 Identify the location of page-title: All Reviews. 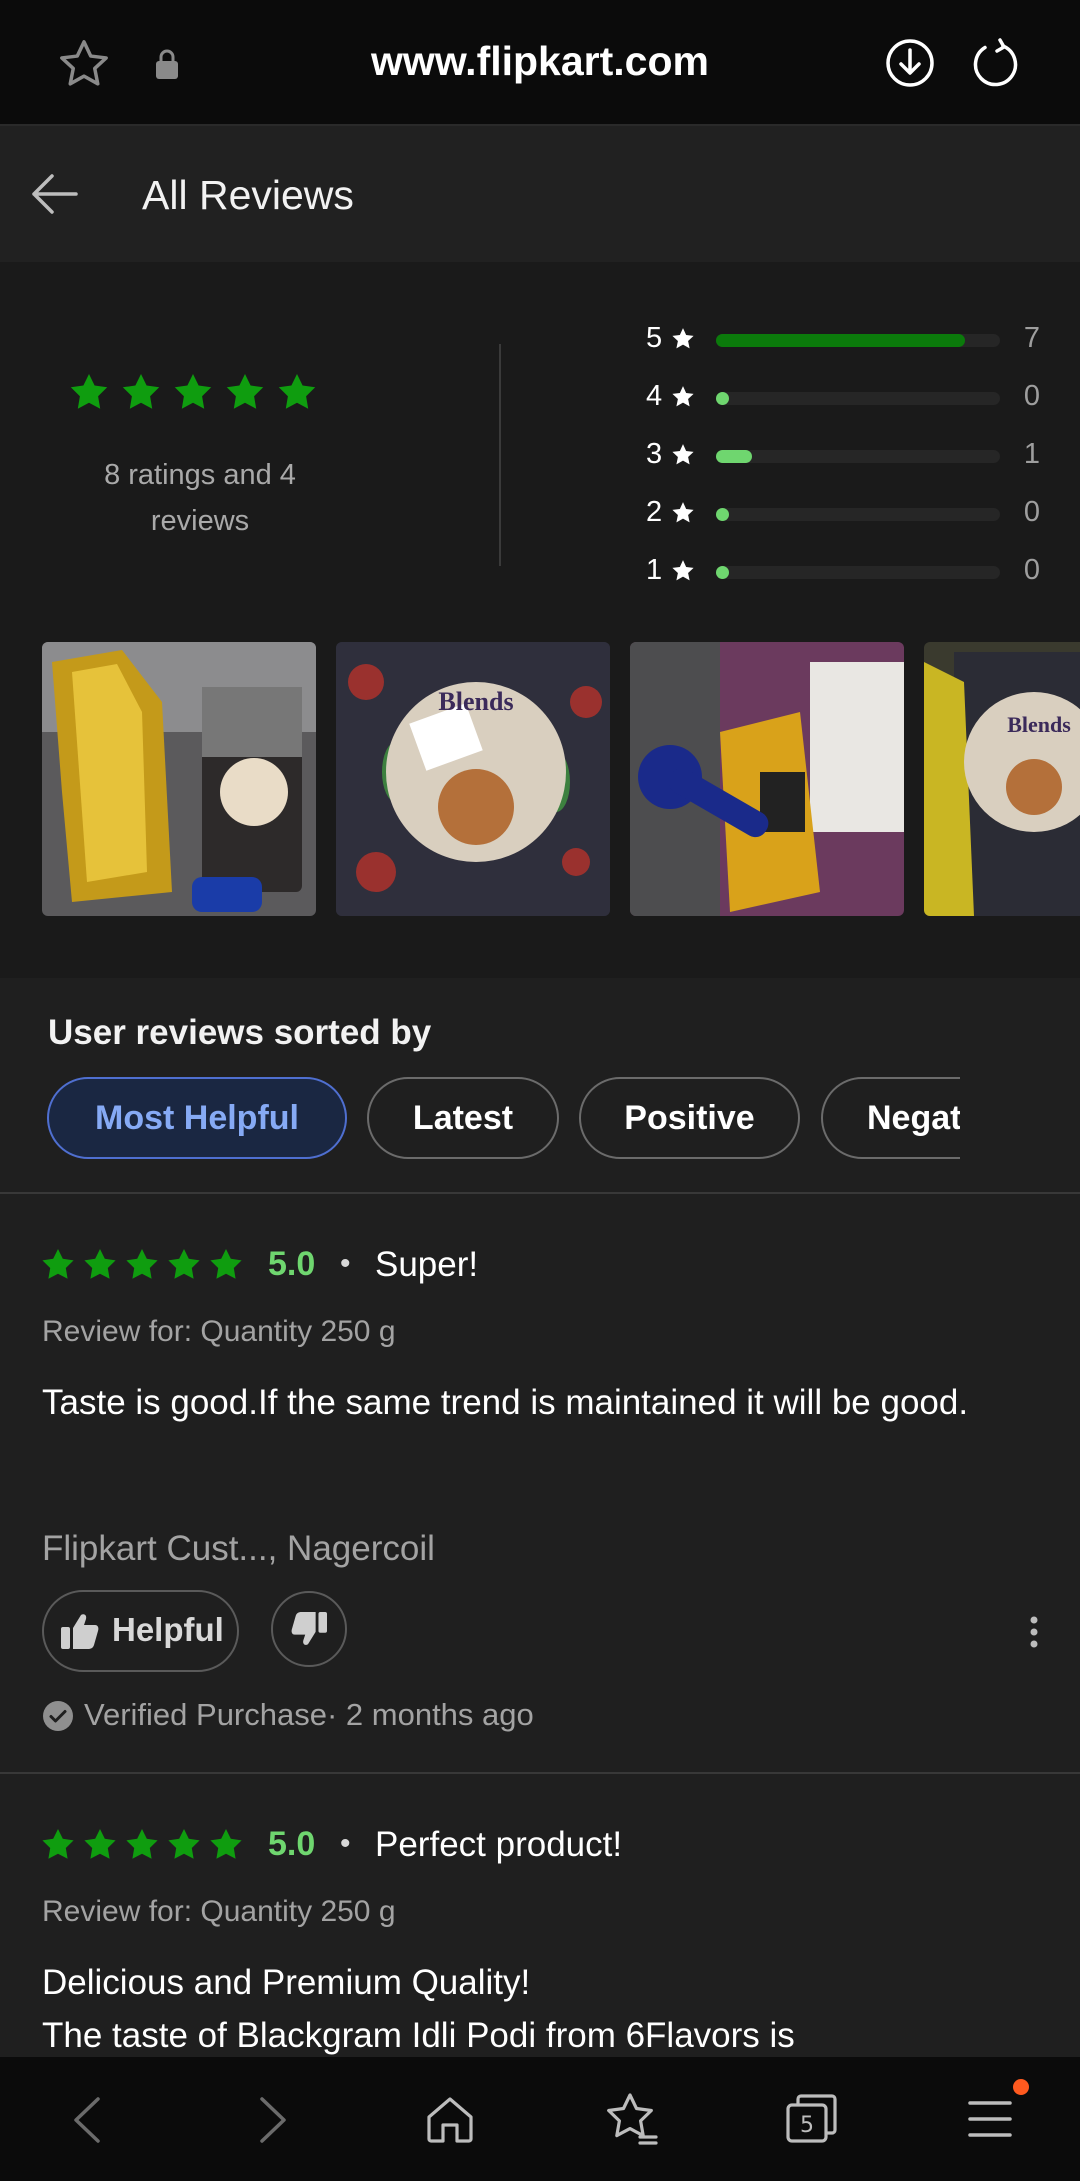
(248, 195).